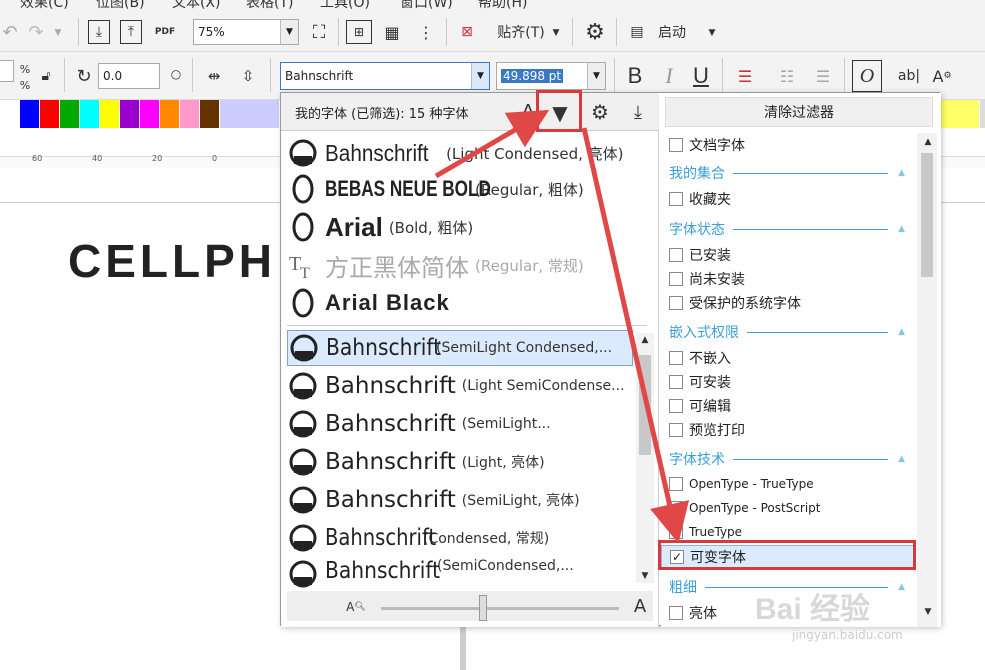 The width and height of the screenshot is (985, 670). I want to click on swatch-cyan, so click(90, 114).